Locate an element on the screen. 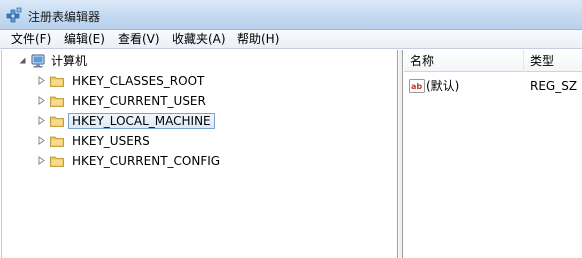 The height and width of the screenshot is (258, 582). window-title: 注册表编辑器 is located at coordinates (64, 17).